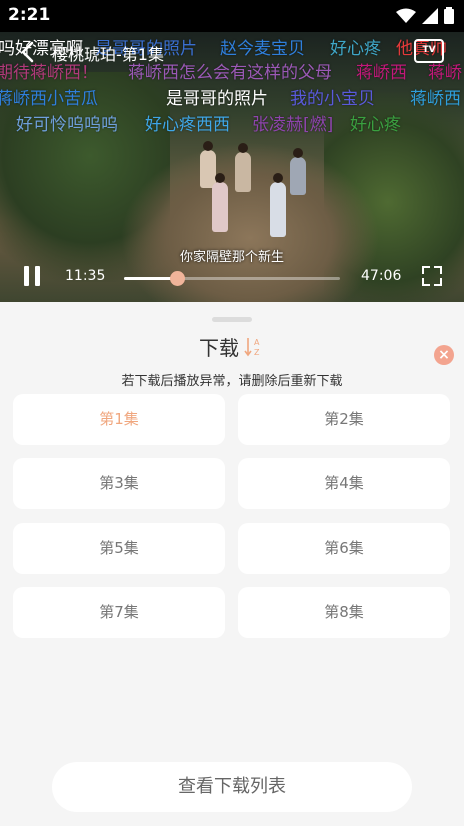  Describe the element at coordinates (293, 125) in the screenshot. I see `danmaku-comment: 张凌赫[燃]` at that location.